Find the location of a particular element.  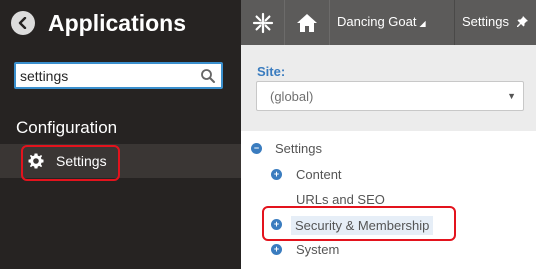

application-search is located at coordinates (118, 75).